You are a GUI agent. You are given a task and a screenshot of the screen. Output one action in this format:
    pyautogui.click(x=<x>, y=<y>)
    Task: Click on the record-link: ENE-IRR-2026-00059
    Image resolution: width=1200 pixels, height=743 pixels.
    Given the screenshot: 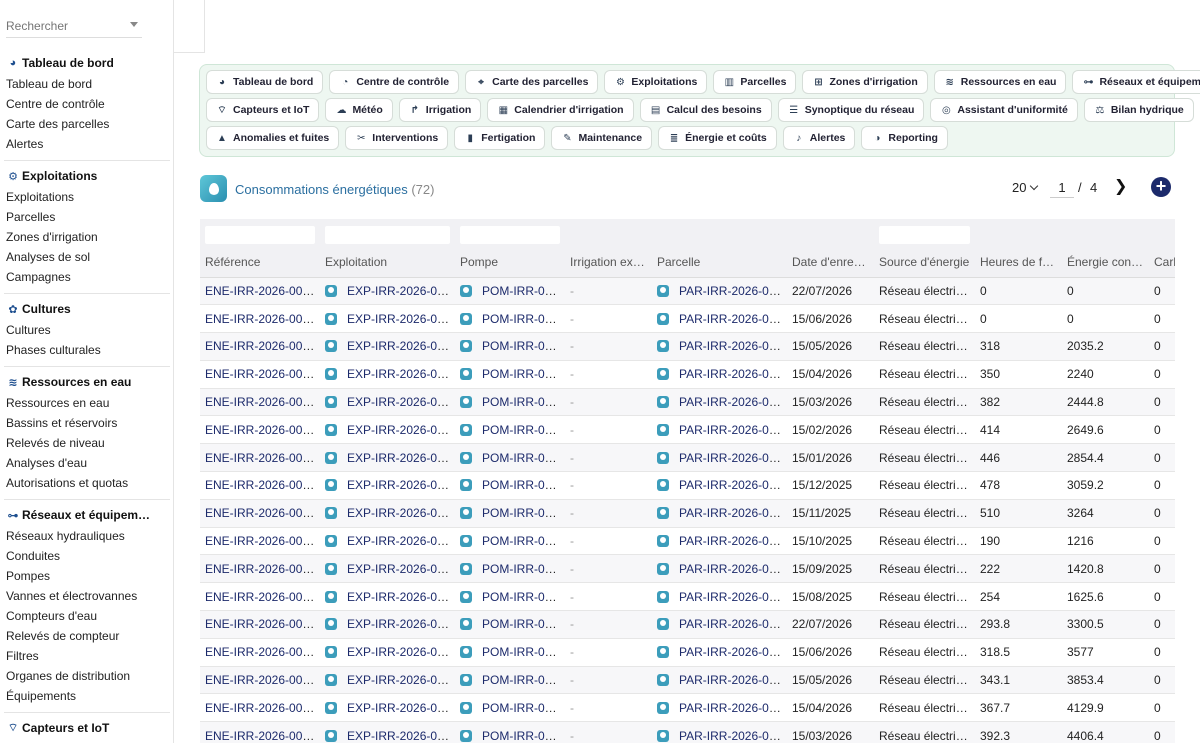 What is the action you would take?
    pyautogui.click(x=262, y=652)
    